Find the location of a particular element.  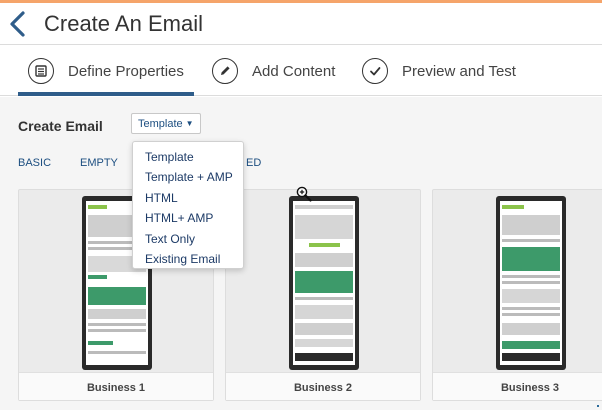

dropdown-option-html: HTML is located at coordinates (188, 198).